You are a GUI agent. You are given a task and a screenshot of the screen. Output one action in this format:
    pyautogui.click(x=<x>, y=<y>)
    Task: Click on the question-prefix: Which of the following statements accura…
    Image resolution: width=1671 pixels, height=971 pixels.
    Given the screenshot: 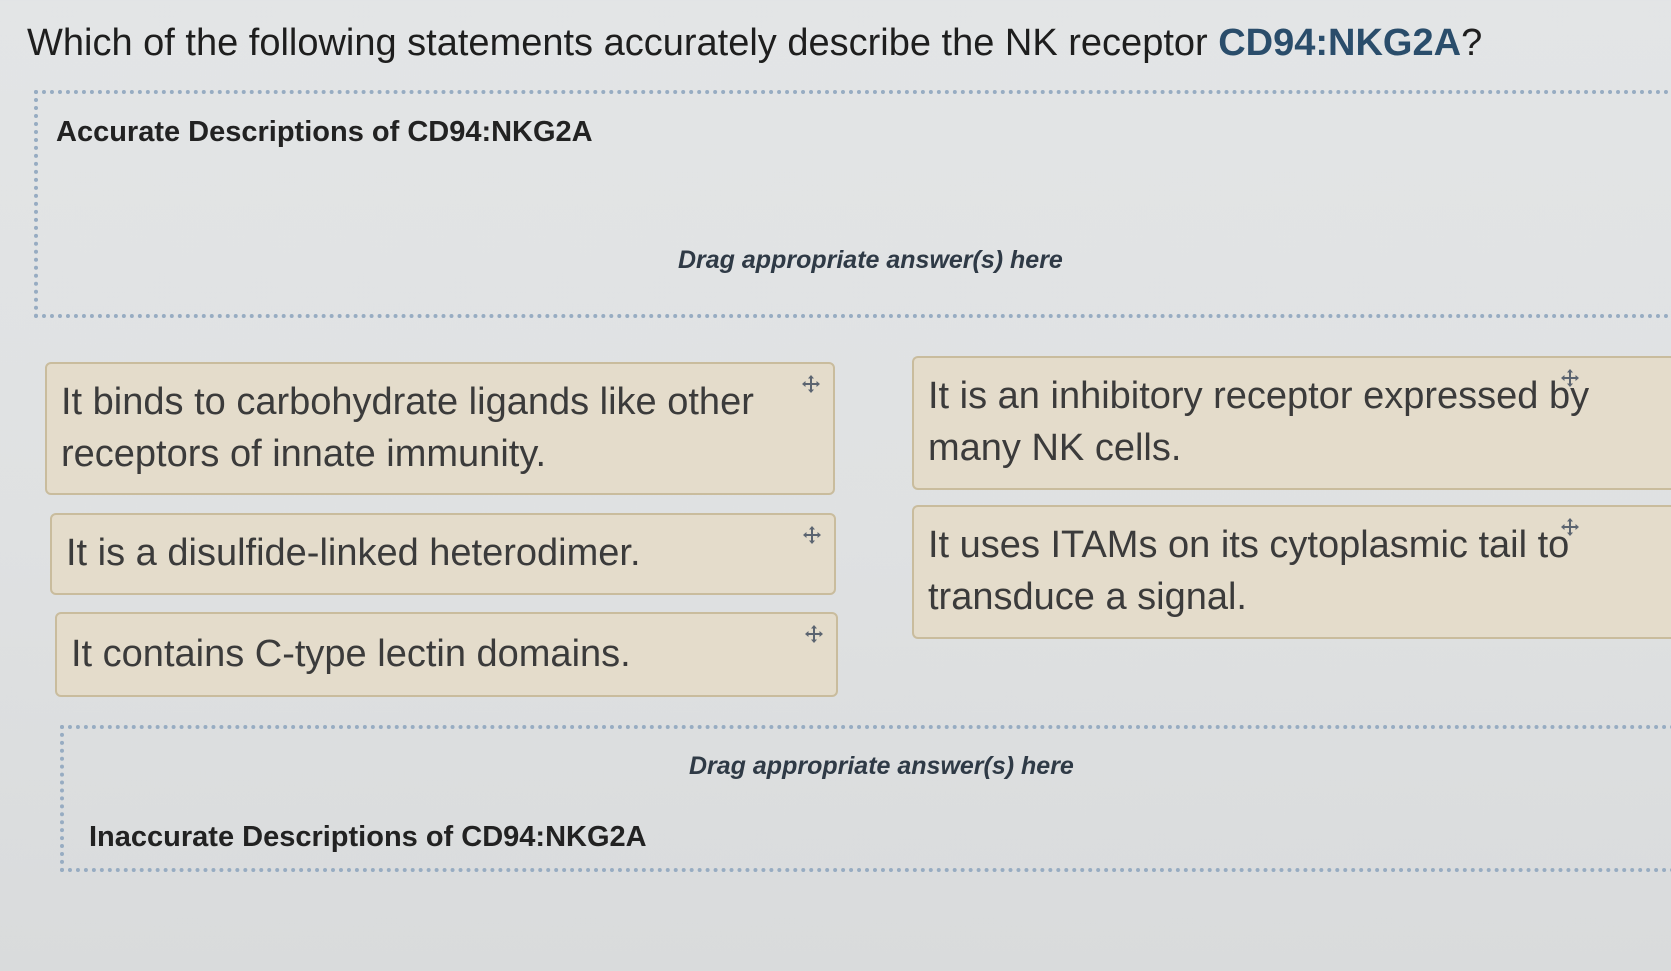 What is the action you would take?
    pyautogui.click(x=623, y=43)
    